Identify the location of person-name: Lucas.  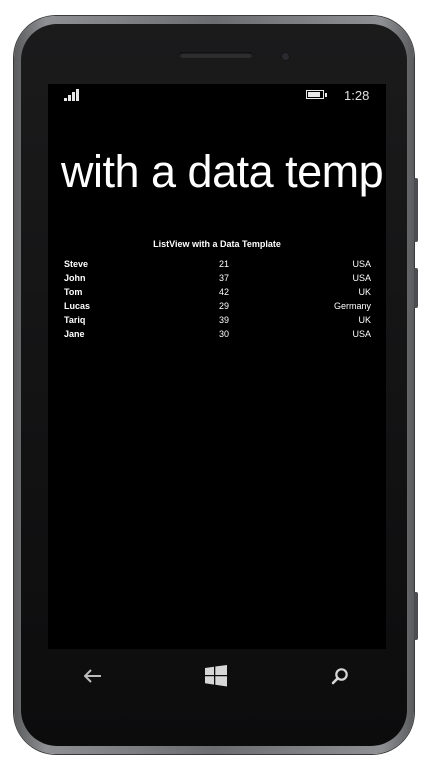
(77, 306).